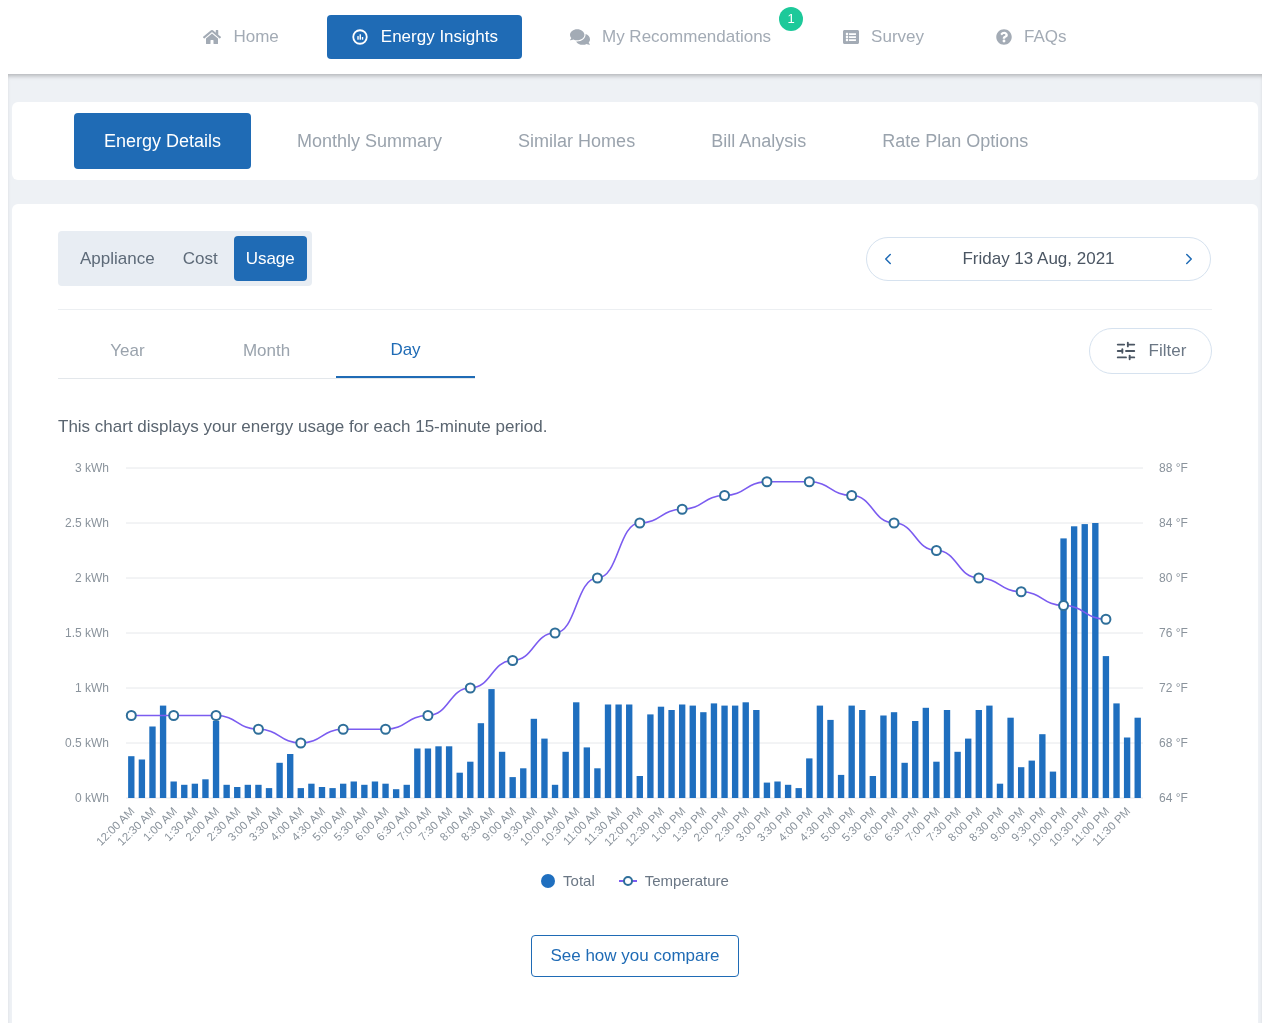  I want to click on axis-label: 84 °F, so click(1173, 522).